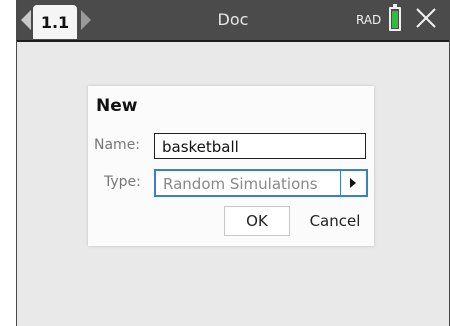 The height and width of the screenshot is (326, 450). I want to click on battery-level, so click(395, 19).